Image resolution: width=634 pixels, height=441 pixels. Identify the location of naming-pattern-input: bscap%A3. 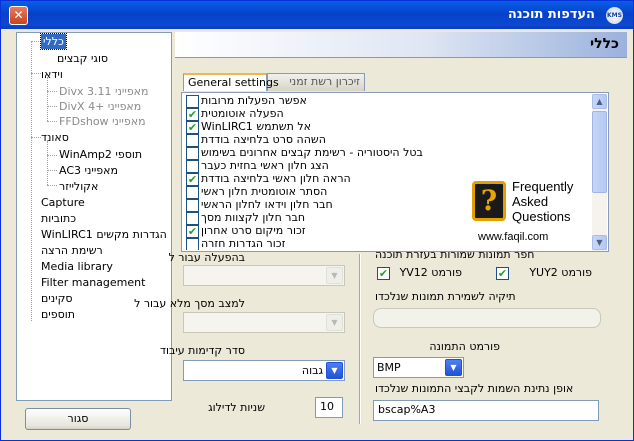
(486, 410).